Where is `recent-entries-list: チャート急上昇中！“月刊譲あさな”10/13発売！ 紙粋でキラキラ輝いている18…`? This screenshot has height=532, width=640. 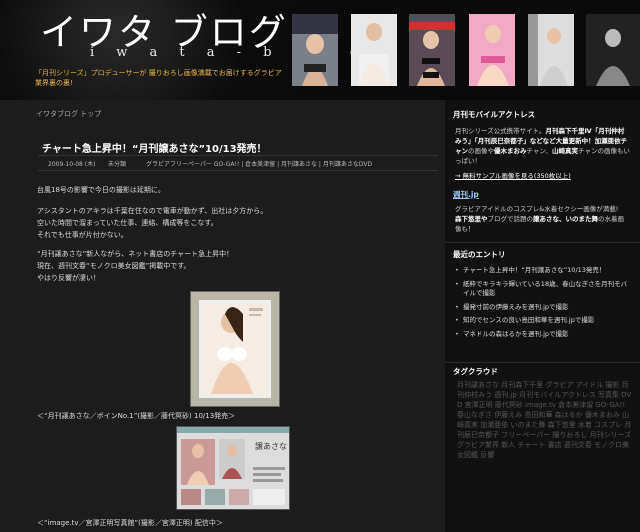
recent-entries-list: チャート急上昇中！“月刊譲あさな”10/13発売！ 紙粋でキラキラ輝いている18… is located at coordinates (542, 304).